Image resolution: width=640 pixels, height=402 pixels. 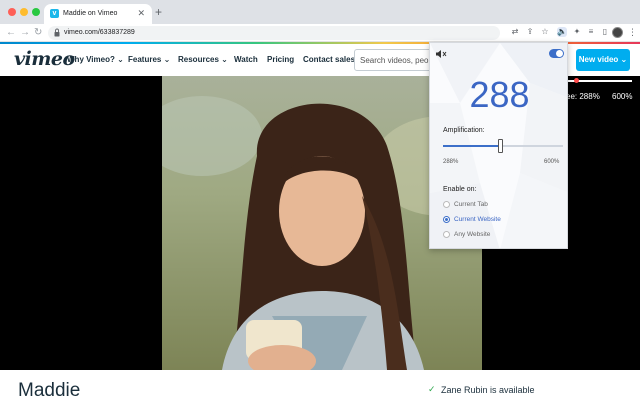 I want to click on toggle-knob, so click(x=559, y=53).